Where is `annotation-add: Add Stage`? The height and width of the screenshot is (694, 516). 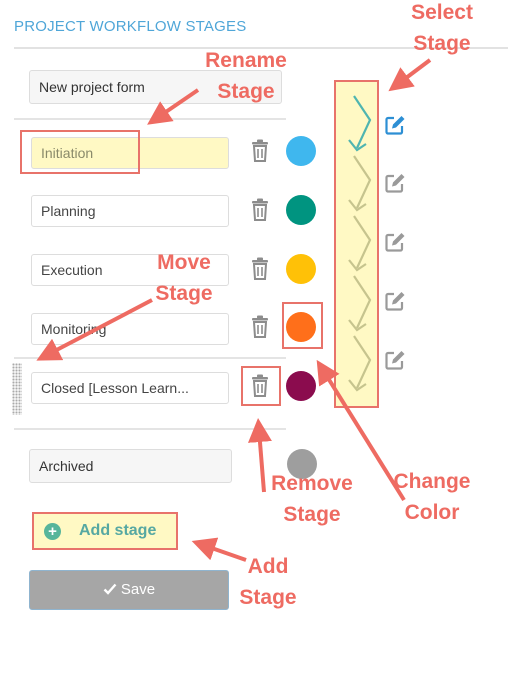
annotation-add: Add Stage is located at coordinates (268, 582).